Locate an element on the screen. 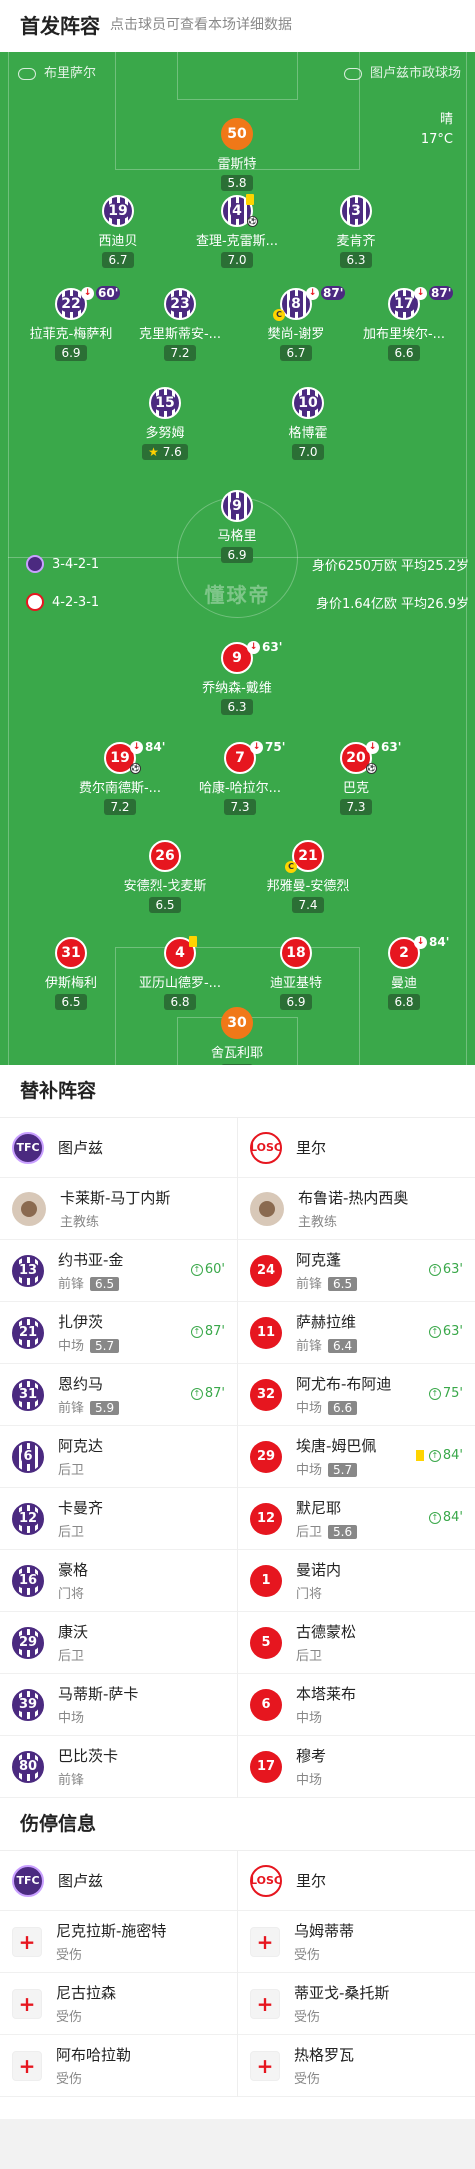 Image resolution: width=475 pixels, height=2169 pixels. sub-in-badge: ↑ 75' is located at coordinates (445, 1393).